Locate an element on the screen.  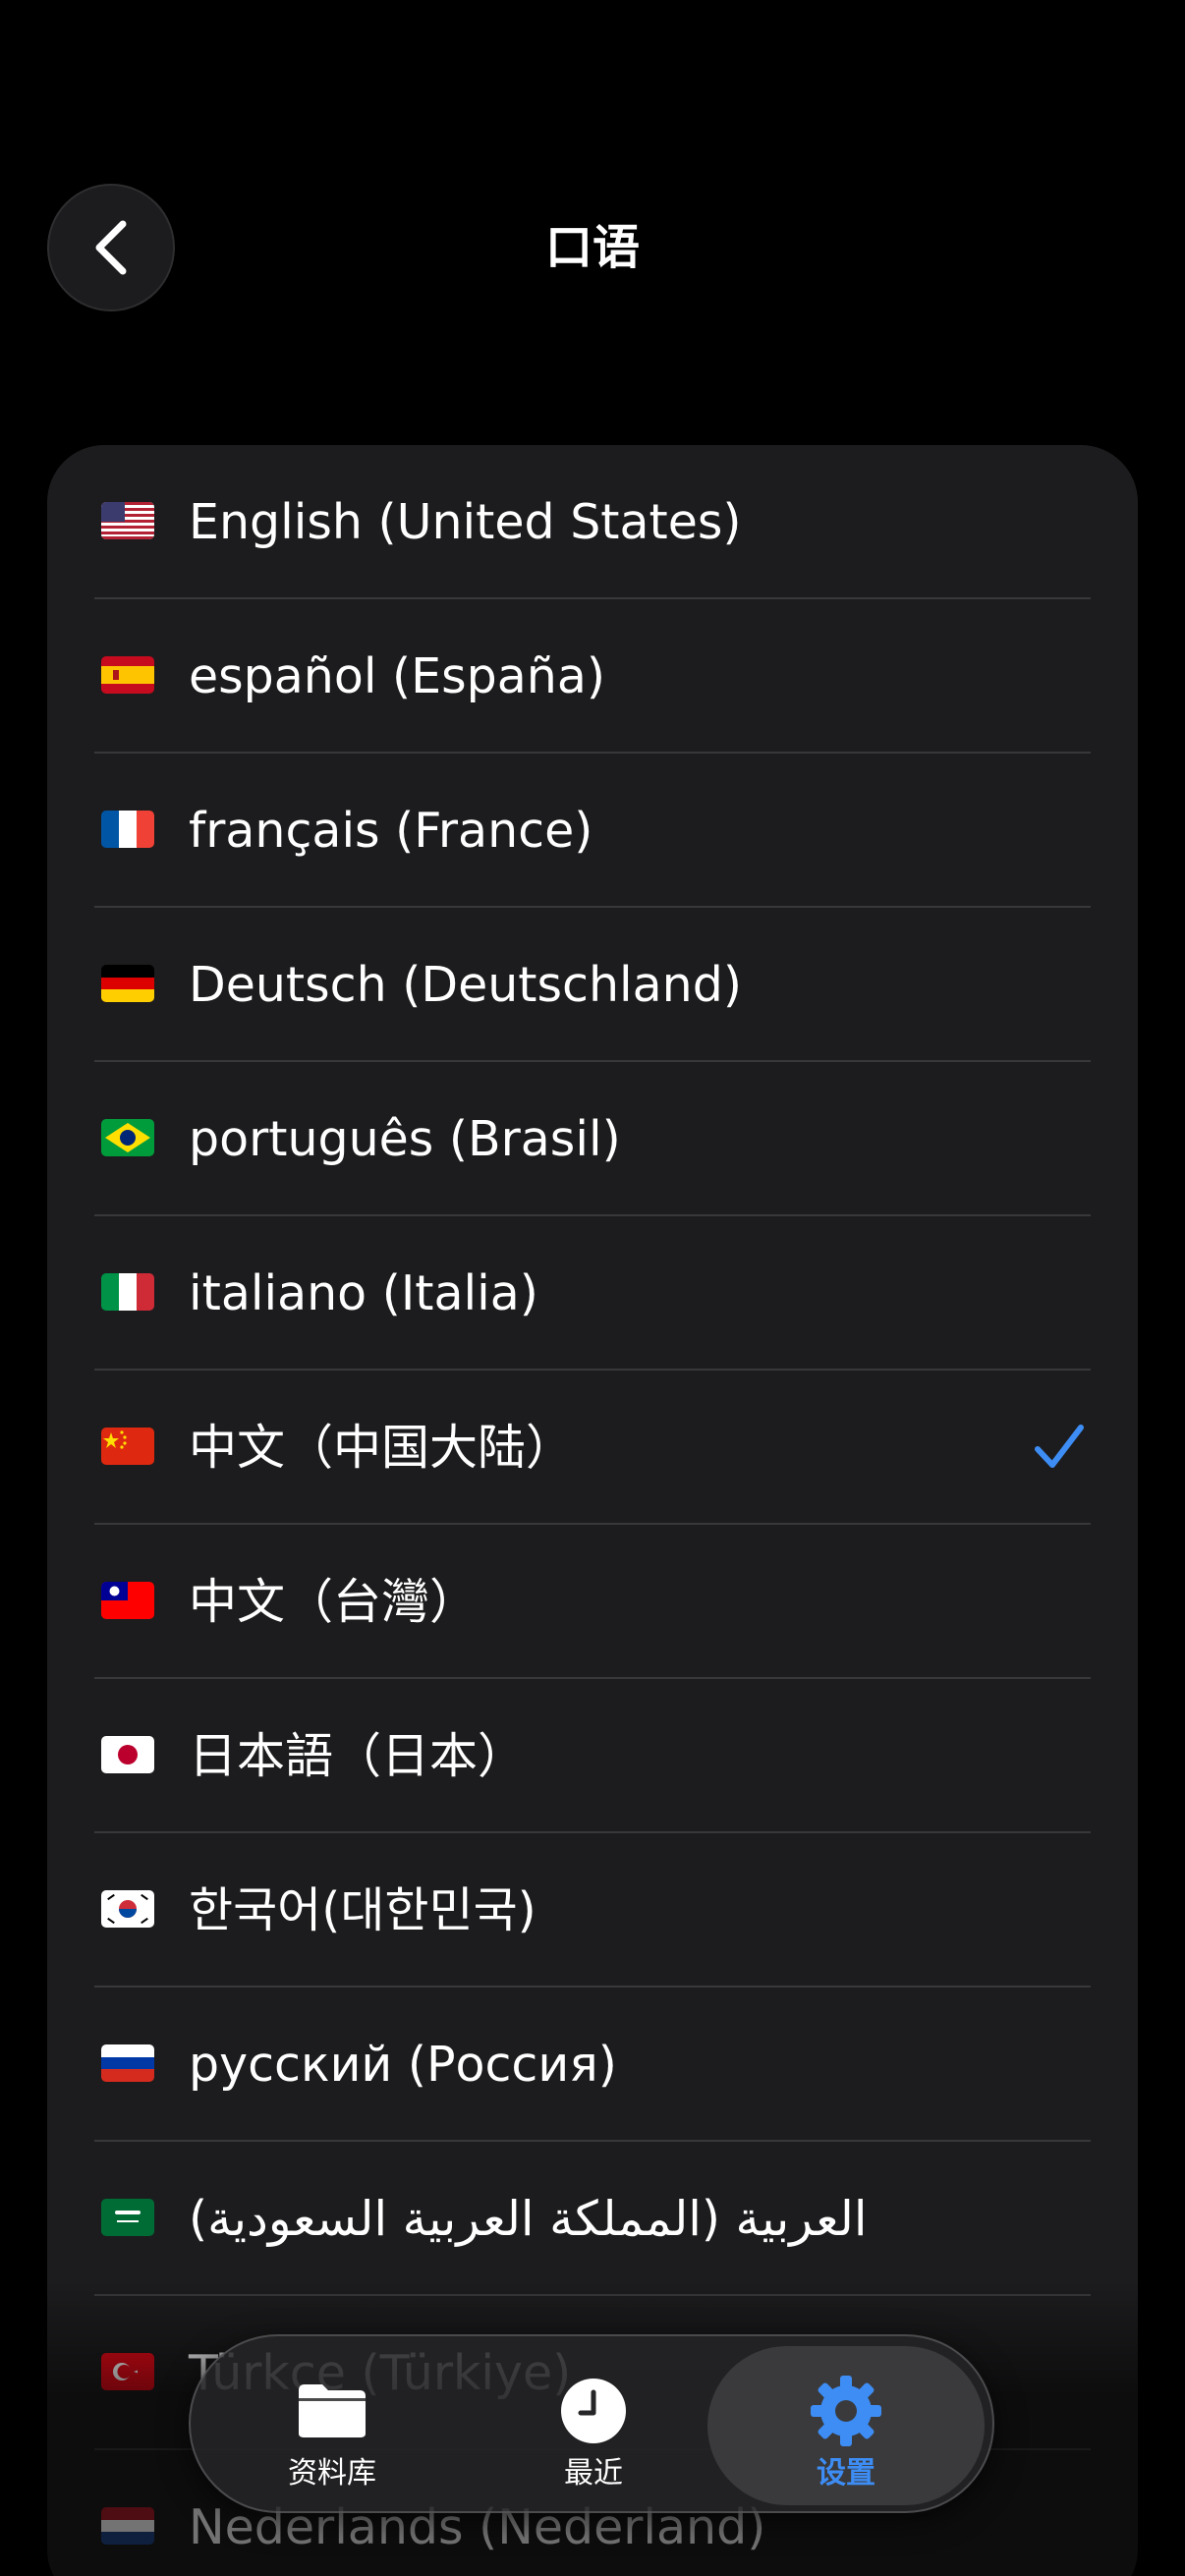
tab-recent: 最近 is located at coordinates (594, 2425).